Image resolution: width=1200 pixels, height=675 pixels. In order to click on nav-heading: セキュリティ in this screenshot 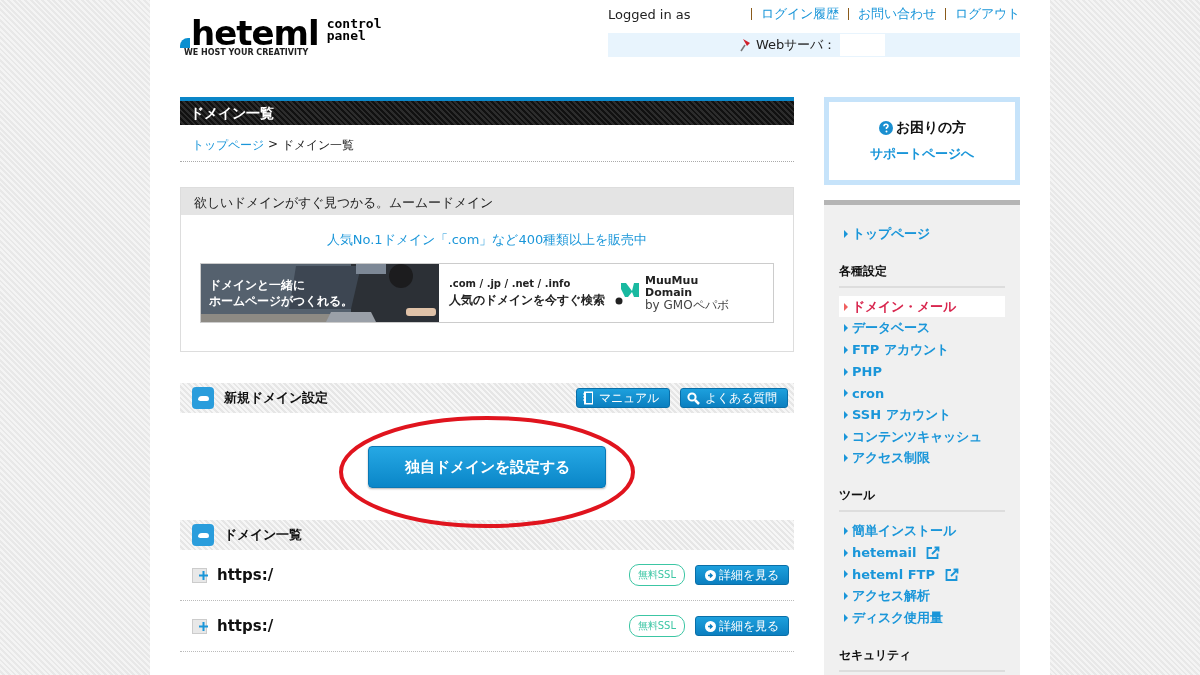, I will do `click(922, 653)`.